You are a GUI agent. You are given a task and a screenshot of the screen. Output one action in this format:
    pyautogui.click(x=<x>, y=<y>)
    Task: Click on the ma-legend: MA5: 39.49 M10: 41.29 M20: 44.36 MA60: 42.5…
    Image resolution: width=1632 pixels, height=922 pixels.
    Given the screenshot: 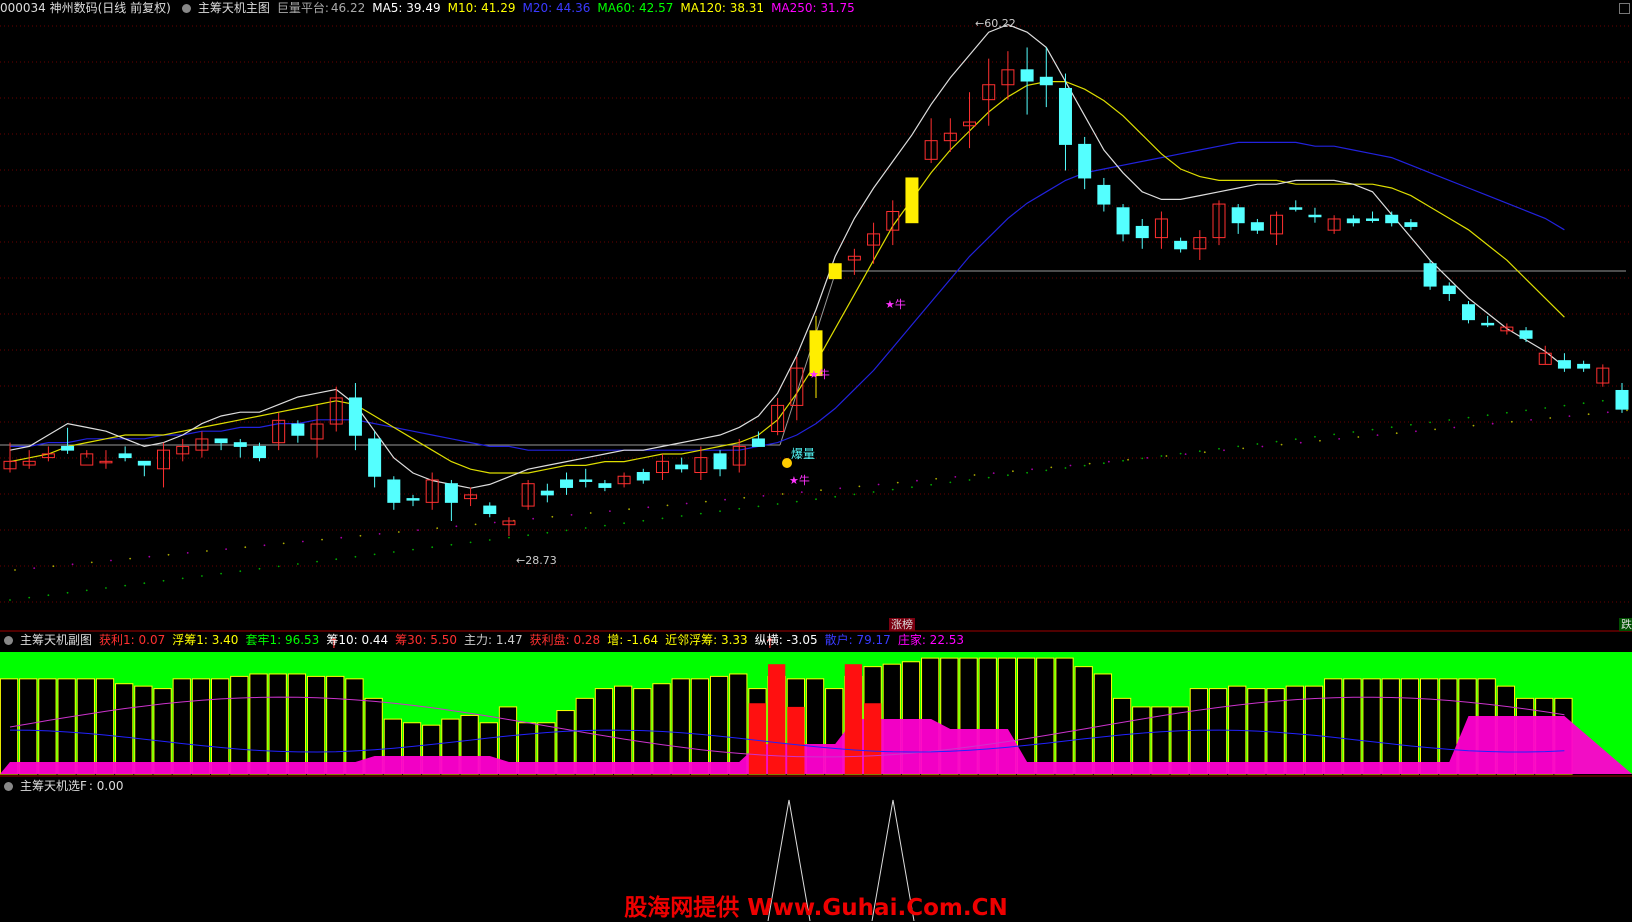 What is the action you would take?
    pyautogui.click(x=617, y=8)
    